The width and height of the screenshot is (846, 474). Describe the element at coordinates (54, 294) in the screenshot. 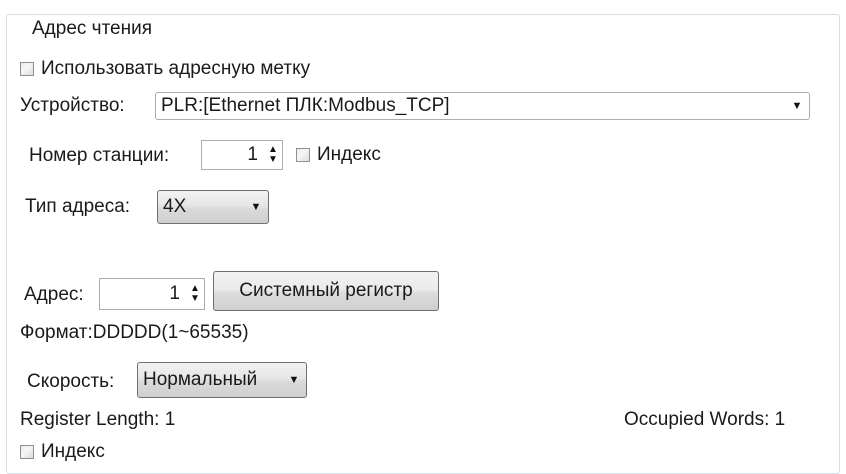

I see `address-label: Адрес:` at that location.